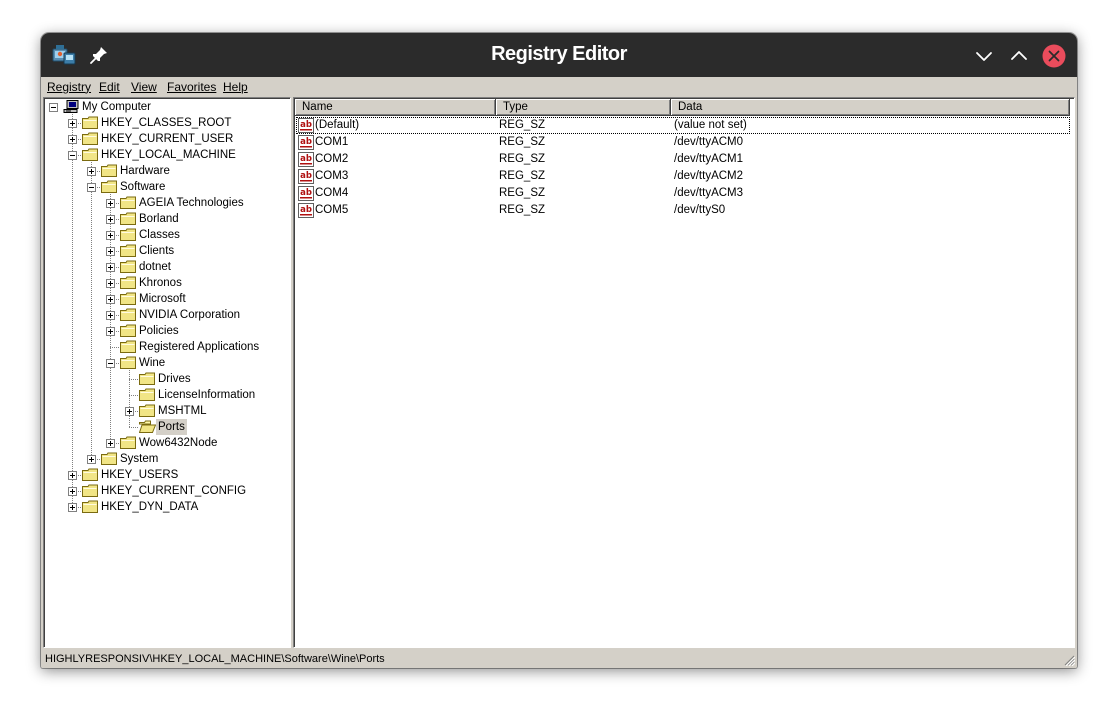  Describe the element at coordinates (167, 107) in the screenshot. I see `tree-item: My Computer` at that location.